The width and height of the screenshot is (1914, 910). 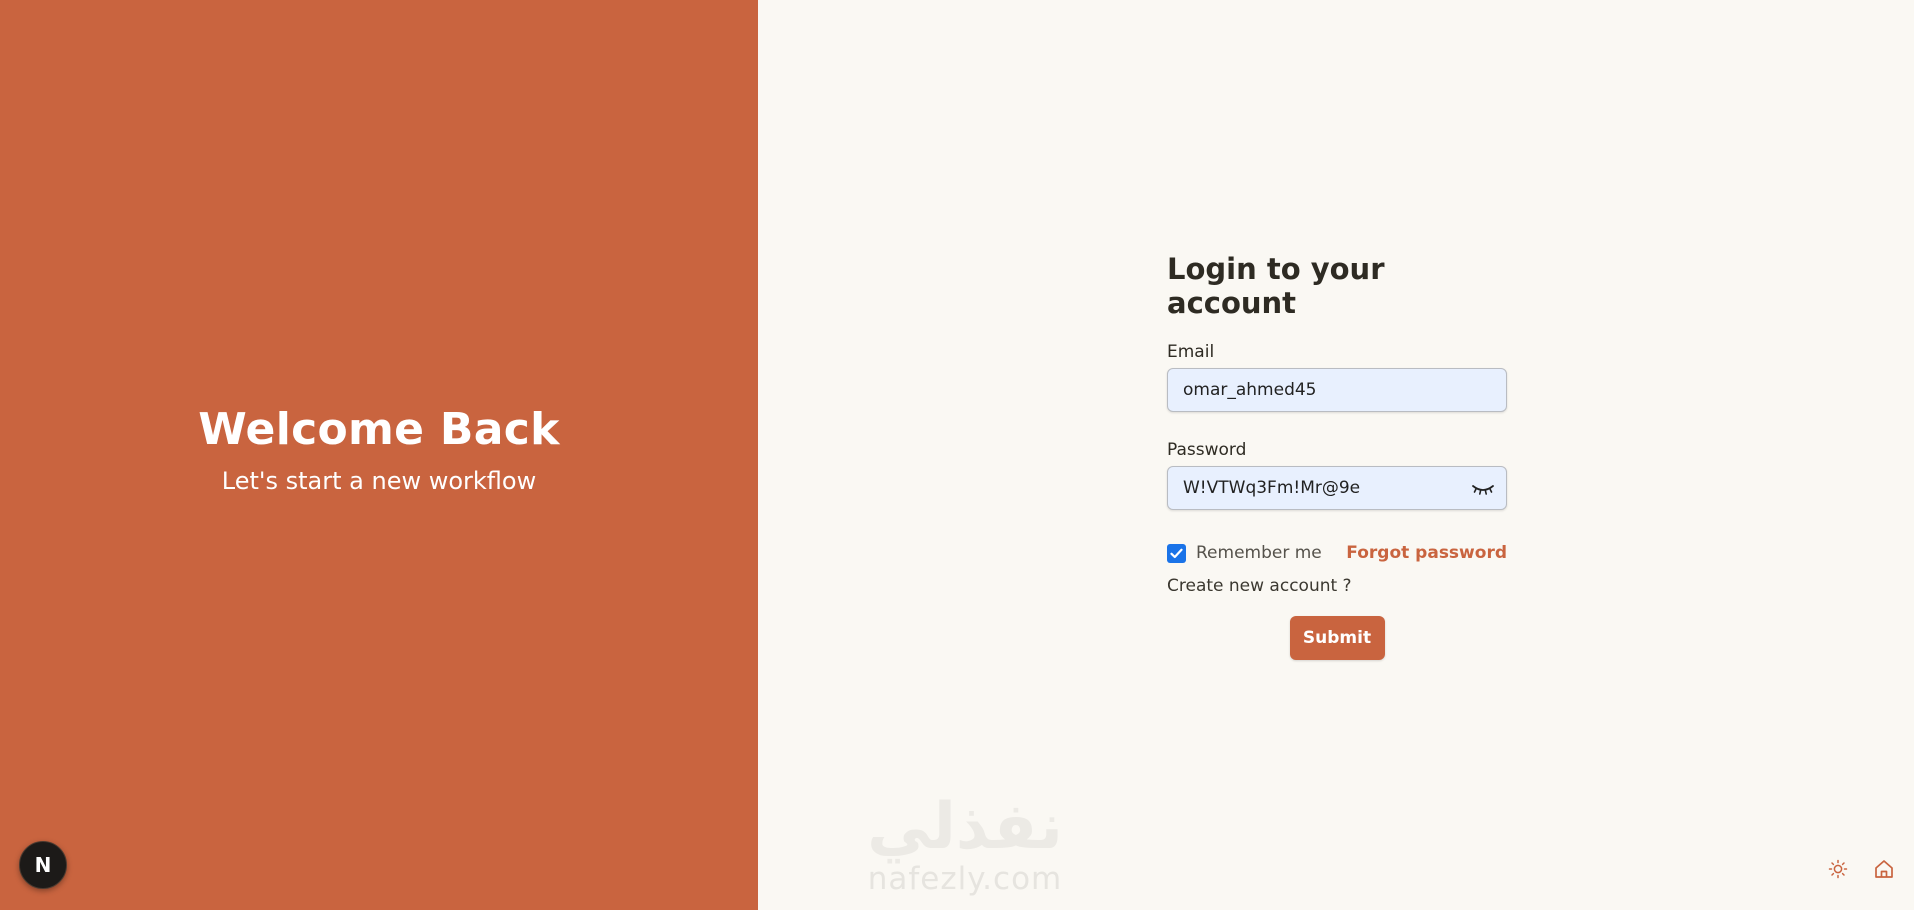 I want to click on welcome-block: Welcome Back Let's start a new workflow, so click(x=379, y=449).